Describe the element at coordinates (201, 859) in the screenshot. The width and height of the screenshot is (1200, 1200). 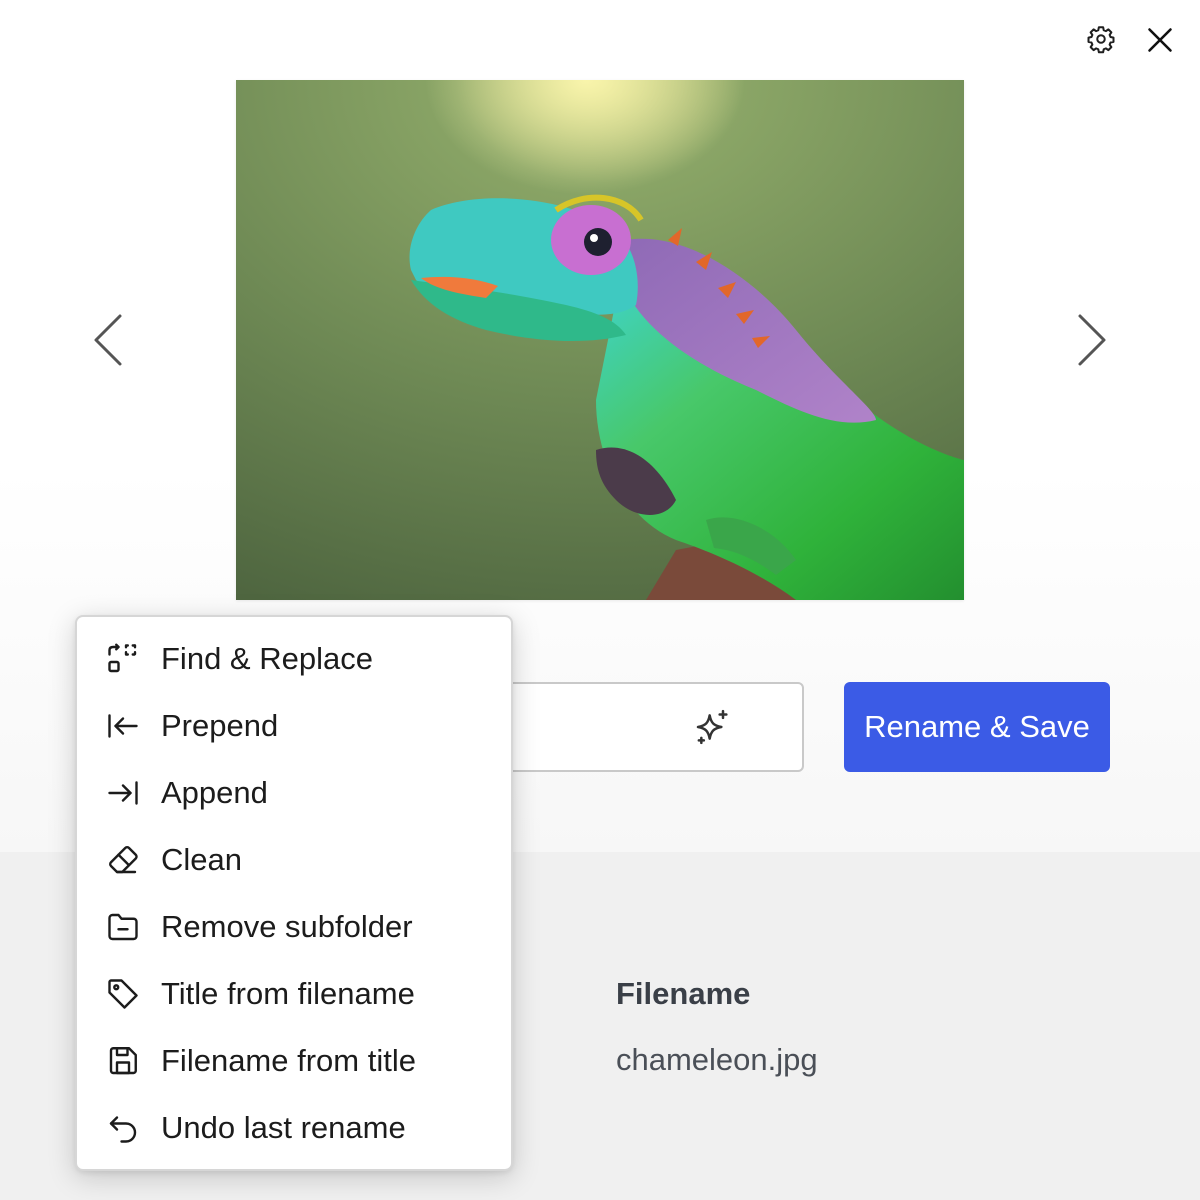
I see `menu-item-label: Clean` at that location.